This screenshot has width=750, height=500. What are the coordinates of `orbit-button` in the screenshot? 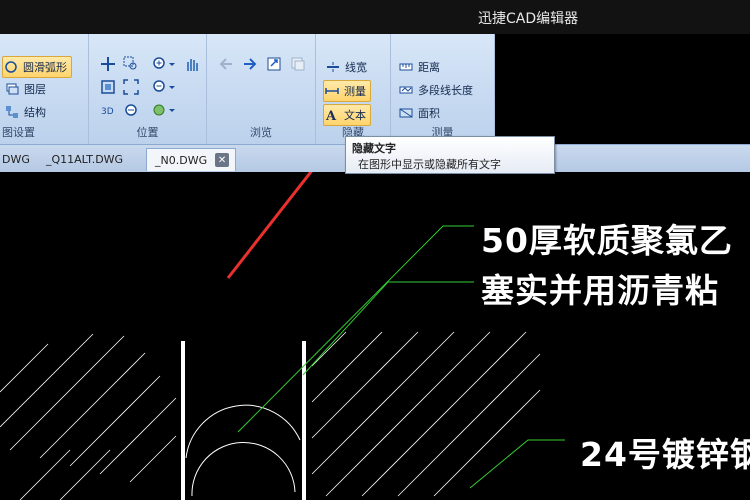 It's located at (164, 112).